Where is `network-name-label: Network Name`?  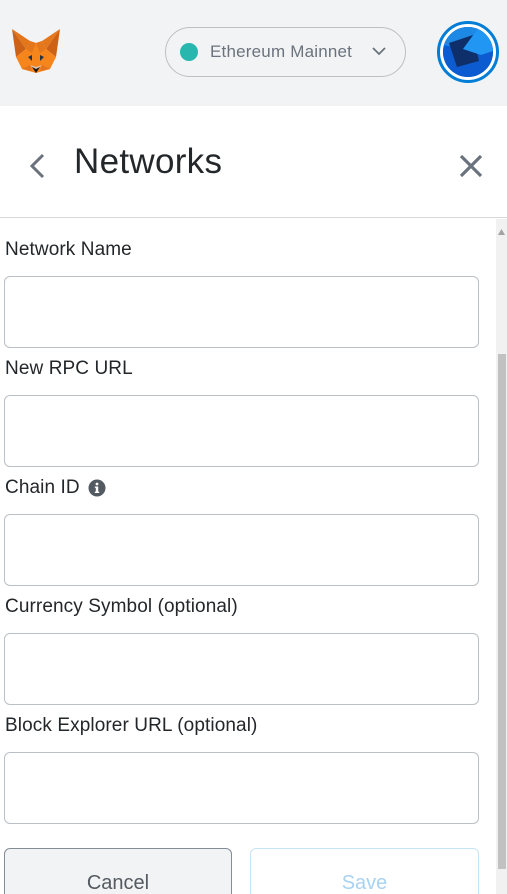
network-name-label: Network Name is located at coordinates (68, 250).